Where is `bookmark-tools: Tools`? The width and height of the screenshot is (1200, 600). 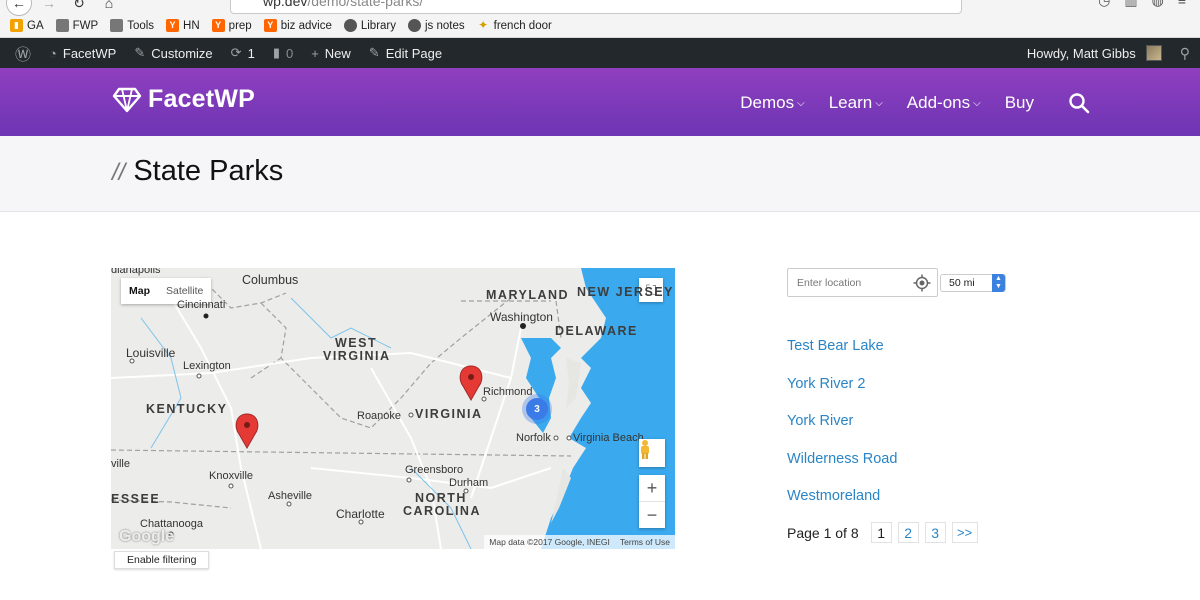
bookmark-tools: Tools is located at coordinates (132, 25).